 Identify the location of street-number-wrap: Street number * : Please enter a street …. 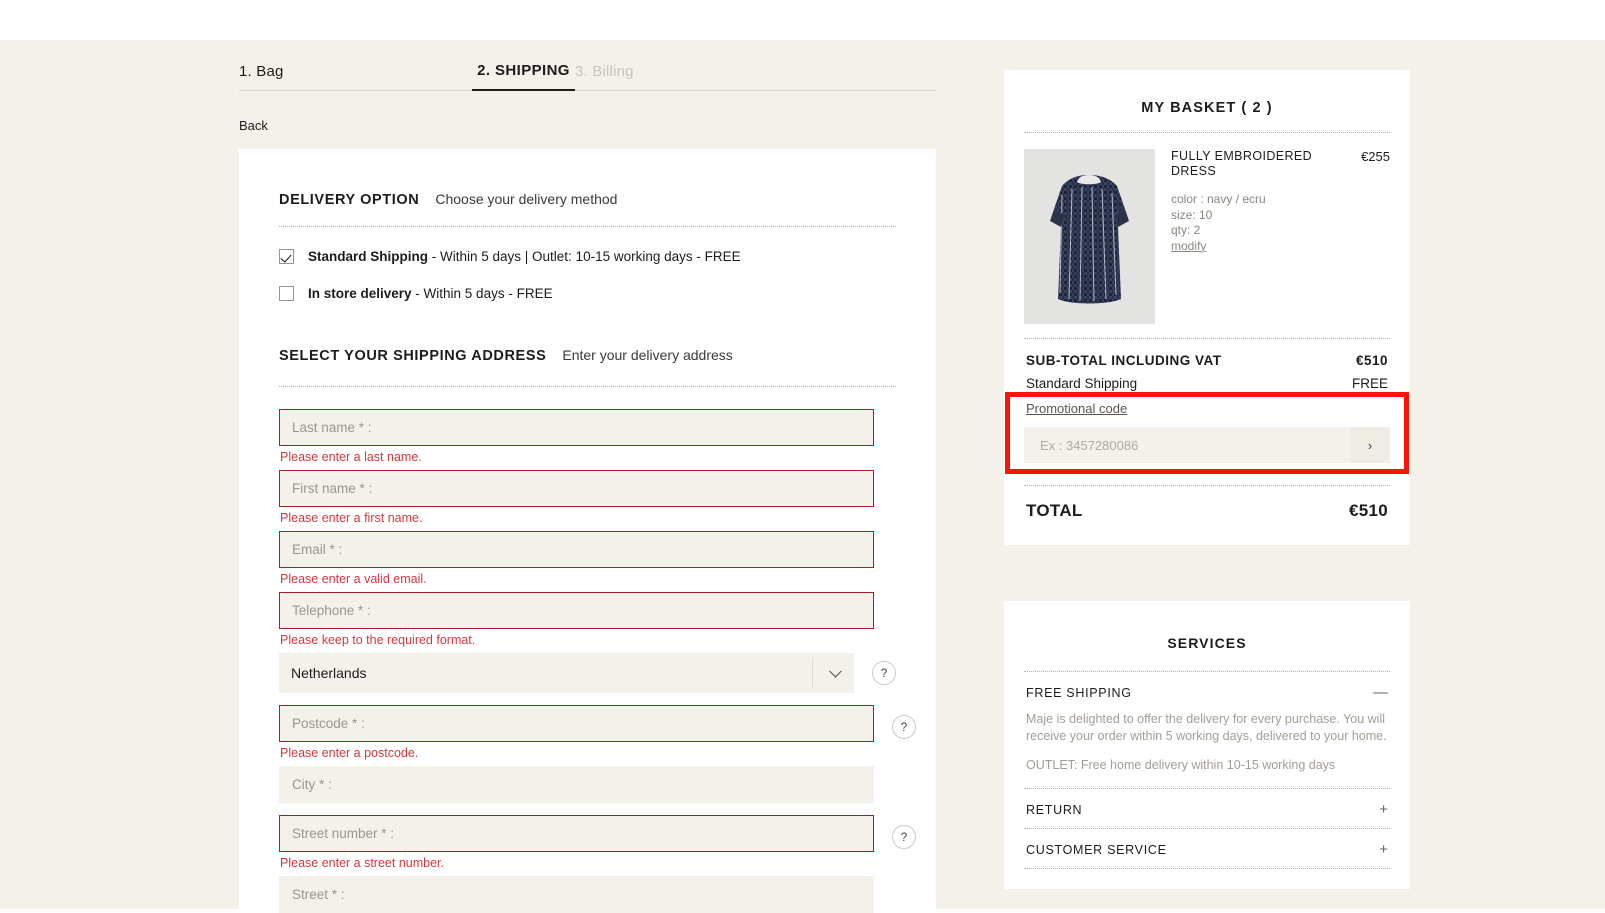
(576, 845).